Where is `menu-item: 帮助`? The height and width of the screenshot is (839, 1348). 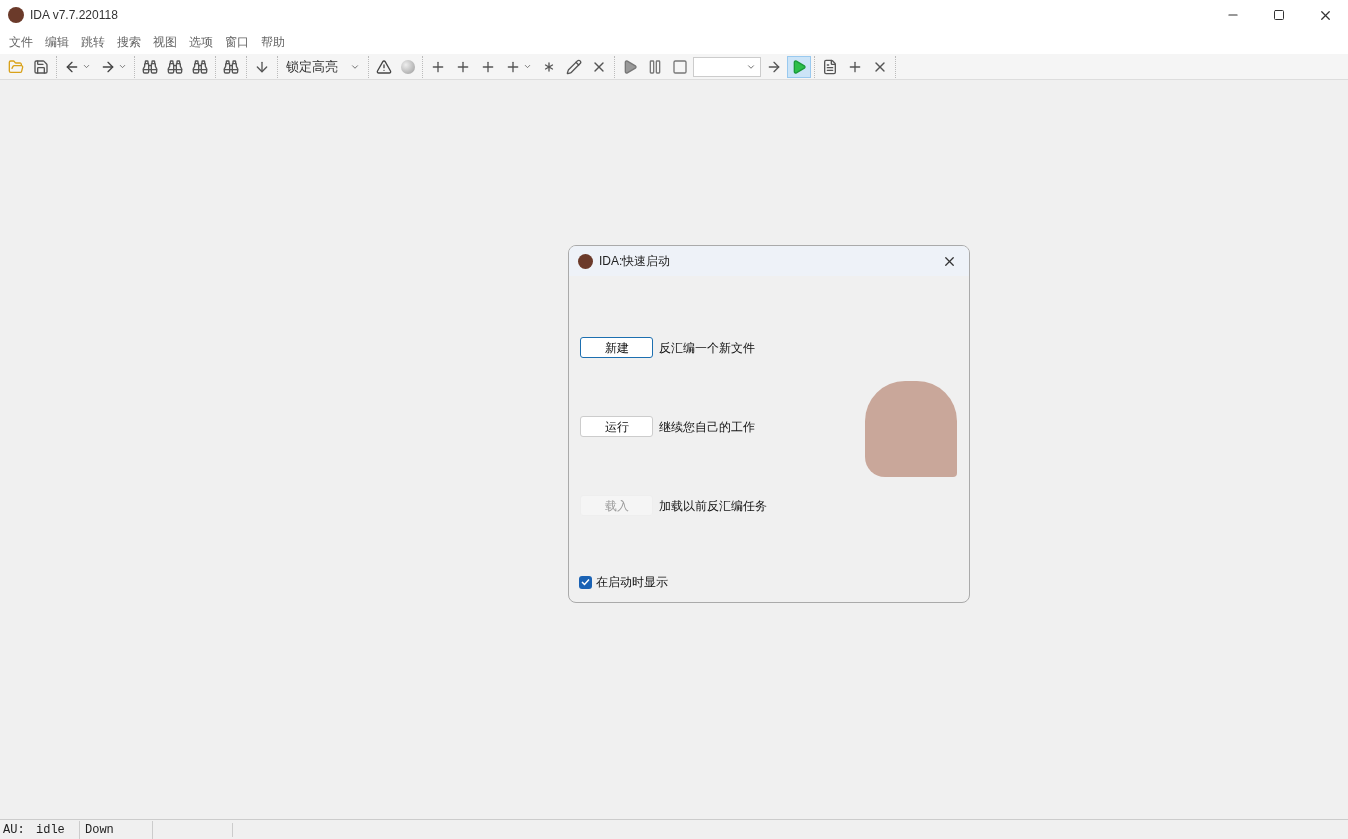 menu-item: 帮助 is located at coordinates (273, 42).